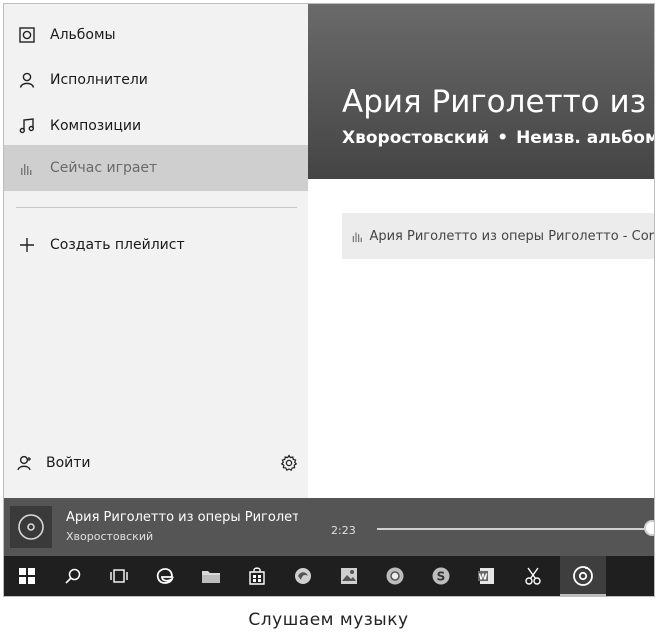 Image resolution: width=657 pixels, height=640 pixels. I want to click on taskbar: S W, so click(329, 576).